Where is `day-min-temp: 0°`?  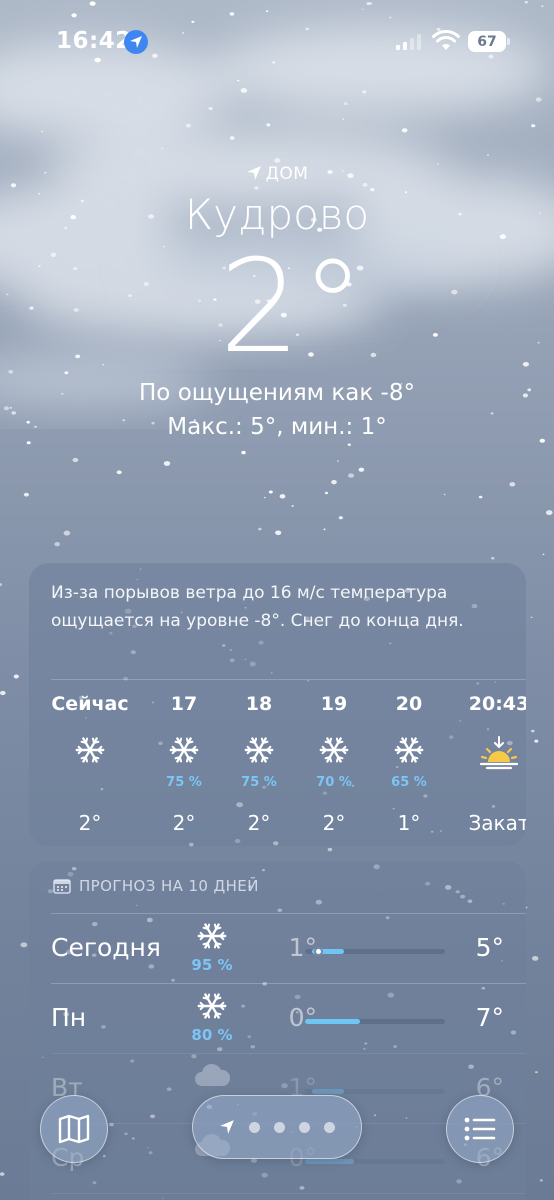 day-min-temp: 0° is located at coordinates (302, 1017).